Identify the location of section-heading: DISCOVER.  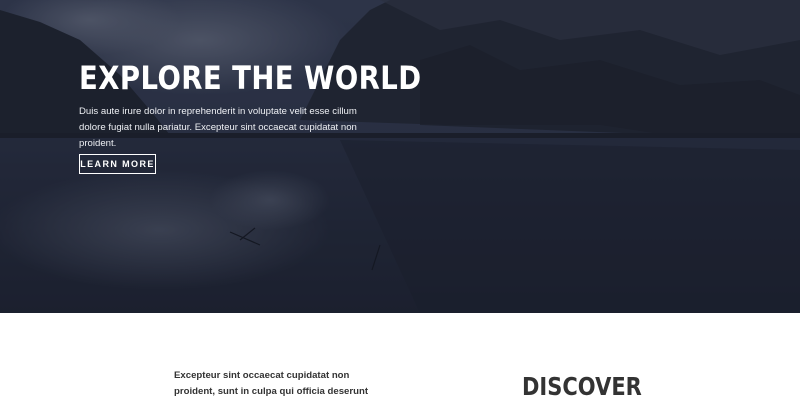
(582, 386).